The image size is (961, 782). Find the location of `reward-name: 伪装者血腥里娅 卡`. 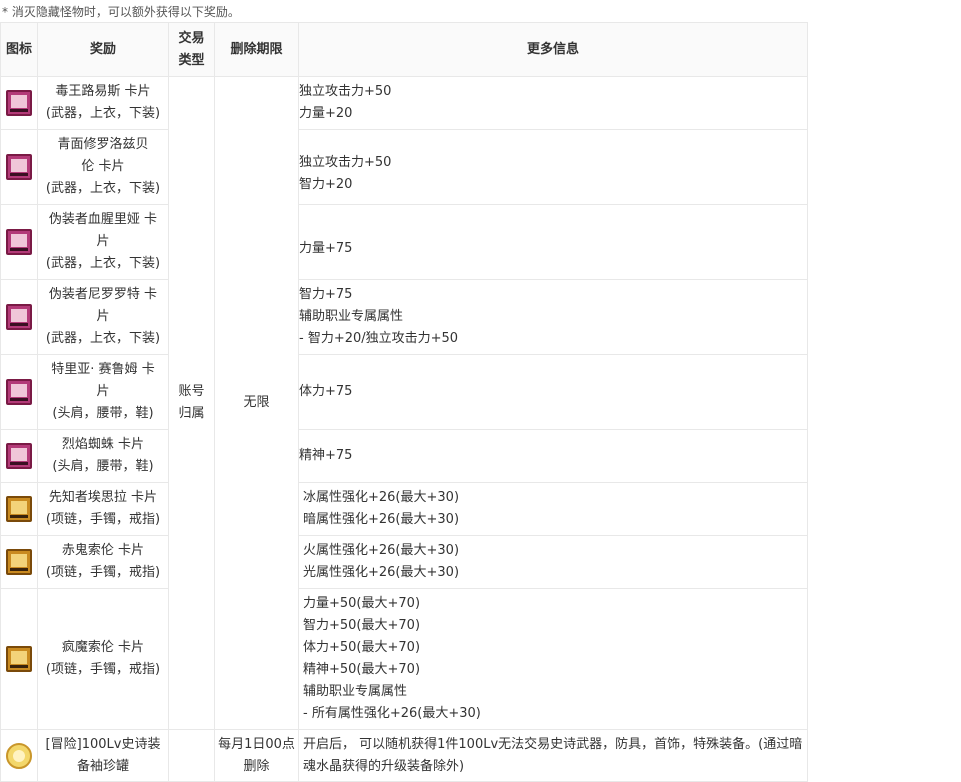

reward-name: 伪装者血腥里娅 卡 is located at coordinates (103, 219).